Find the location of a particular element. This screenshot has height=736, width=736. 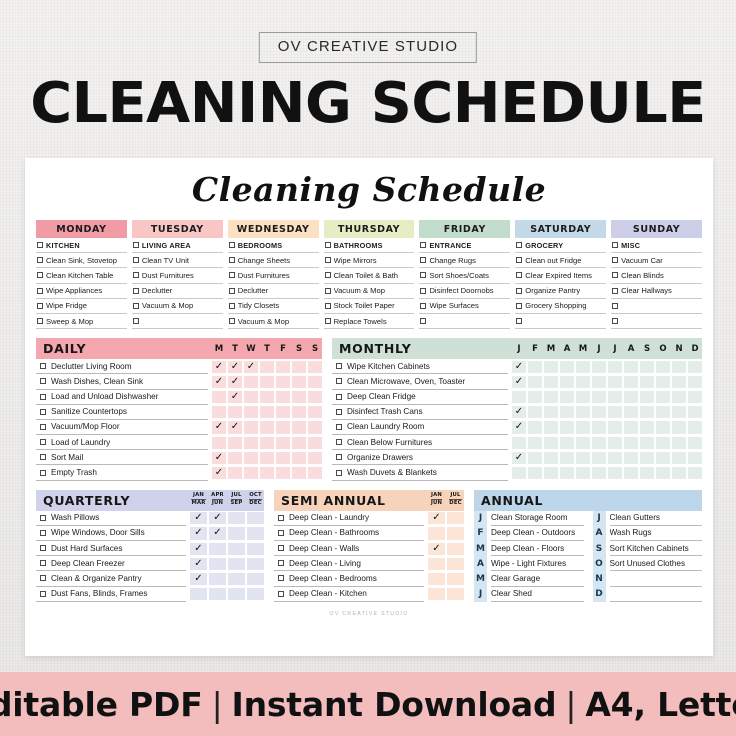

annual-row: F Deep Clean - Outdoors is located at coordinates (529, 533).